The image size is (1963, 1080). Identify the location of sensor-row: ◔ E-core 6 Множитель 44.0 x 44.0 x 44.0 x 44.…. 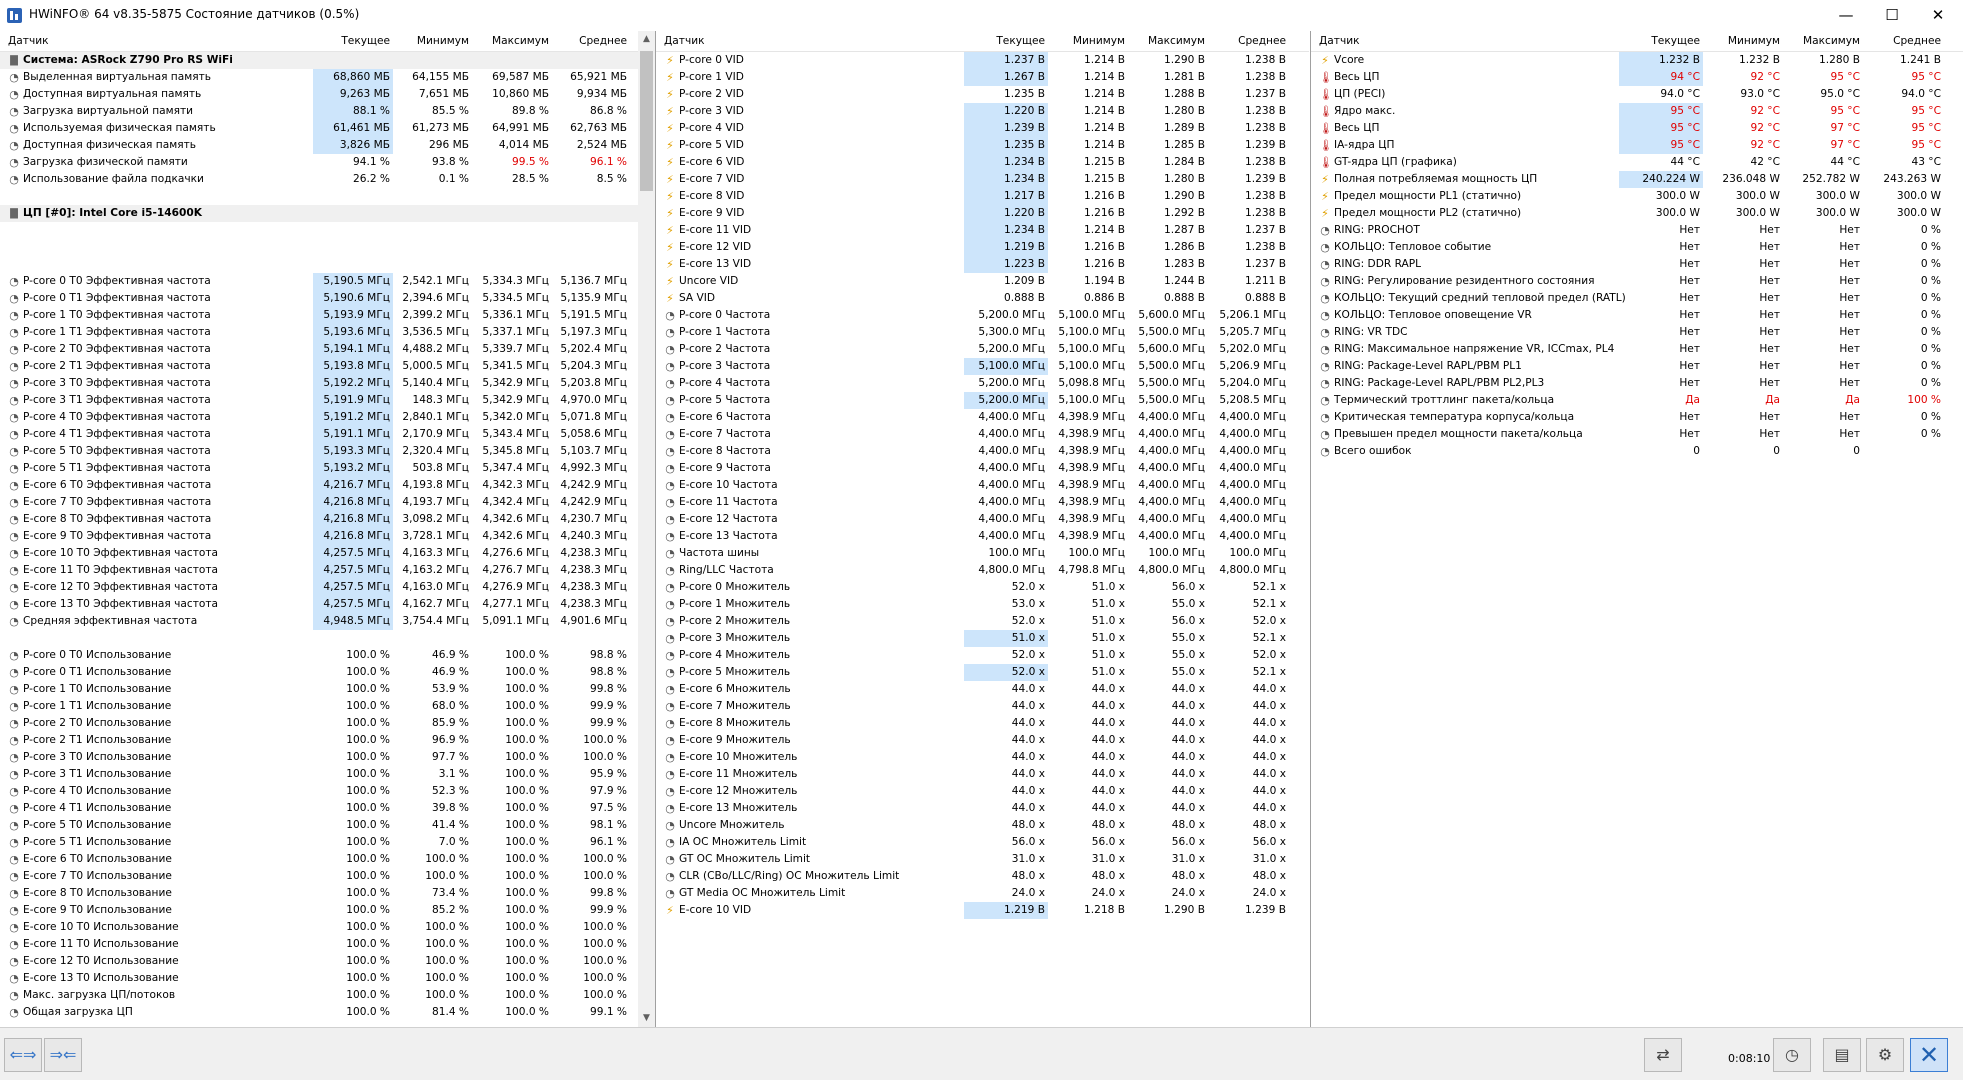
(982, 689).